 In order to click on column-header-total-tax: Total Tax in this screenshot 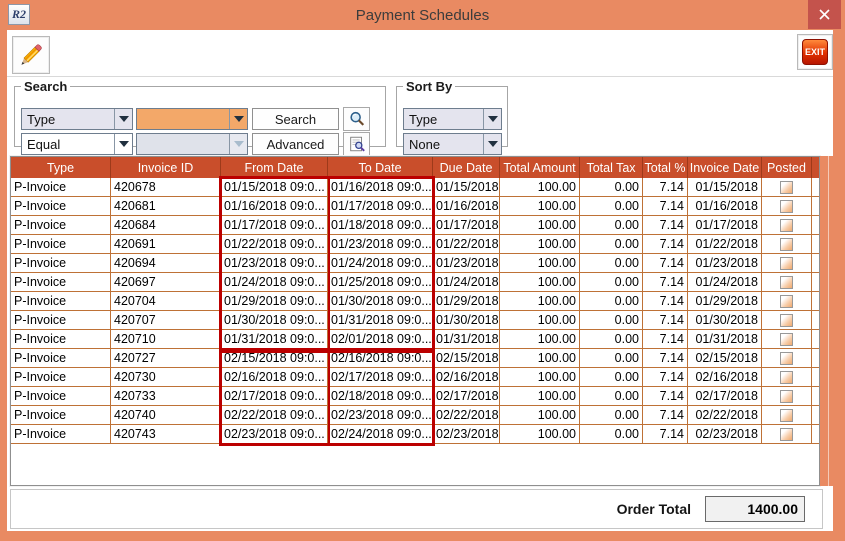, I will do `click(611, 167)`.